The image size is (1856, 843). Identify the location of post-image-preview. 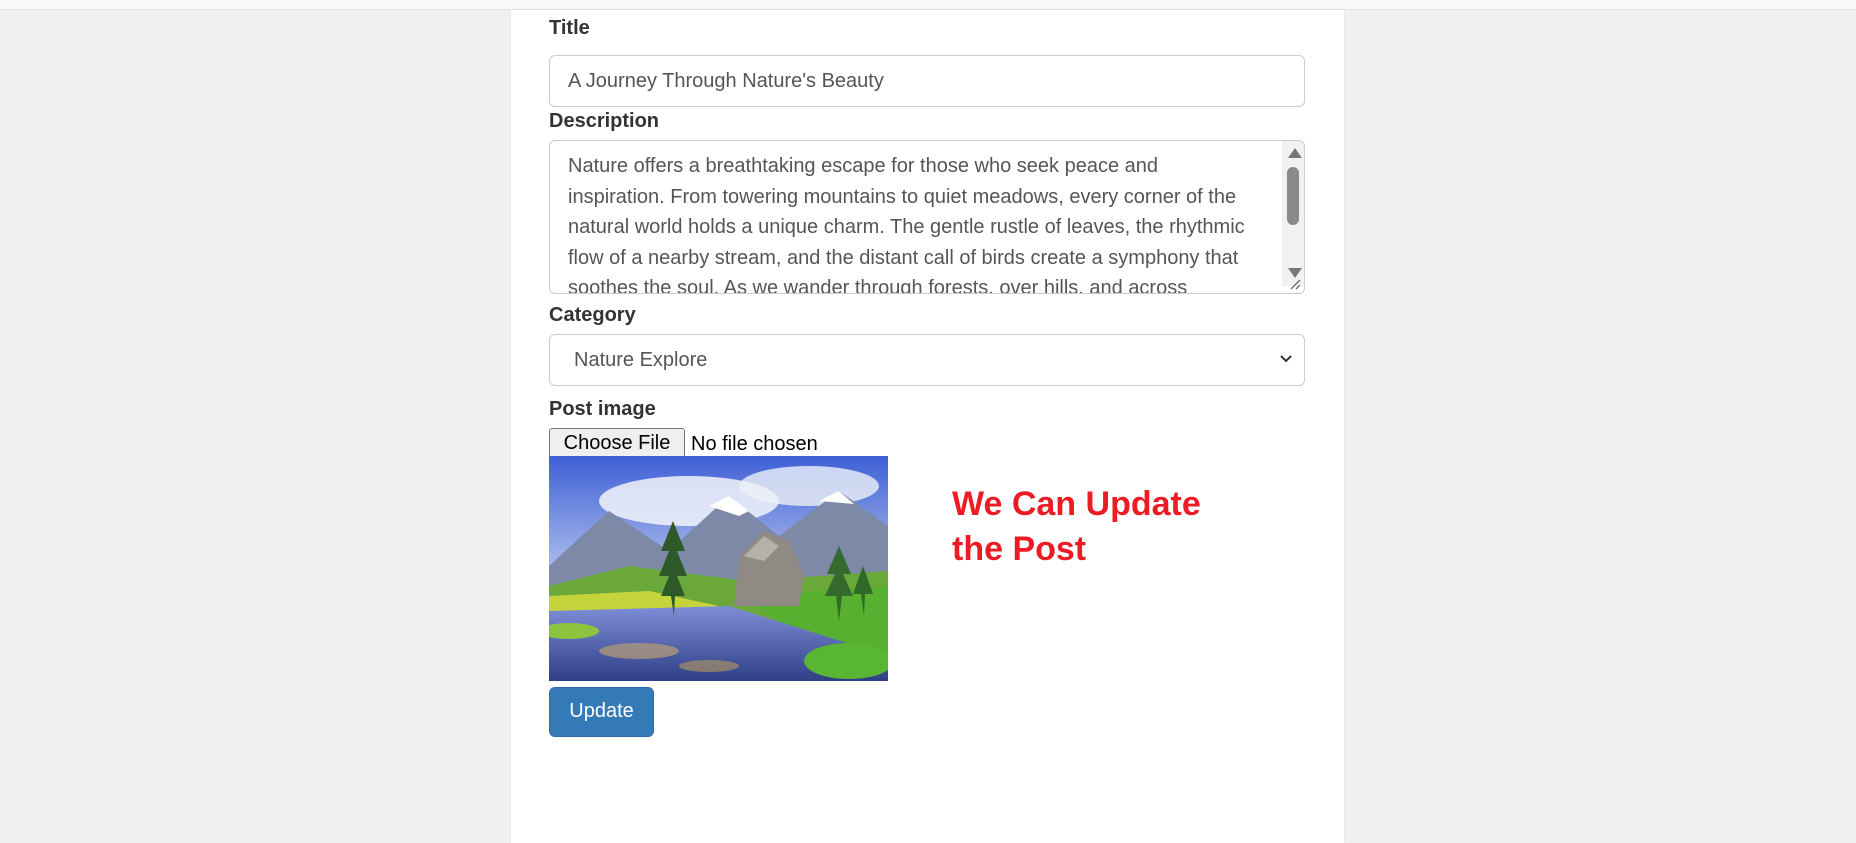
(718, 568).